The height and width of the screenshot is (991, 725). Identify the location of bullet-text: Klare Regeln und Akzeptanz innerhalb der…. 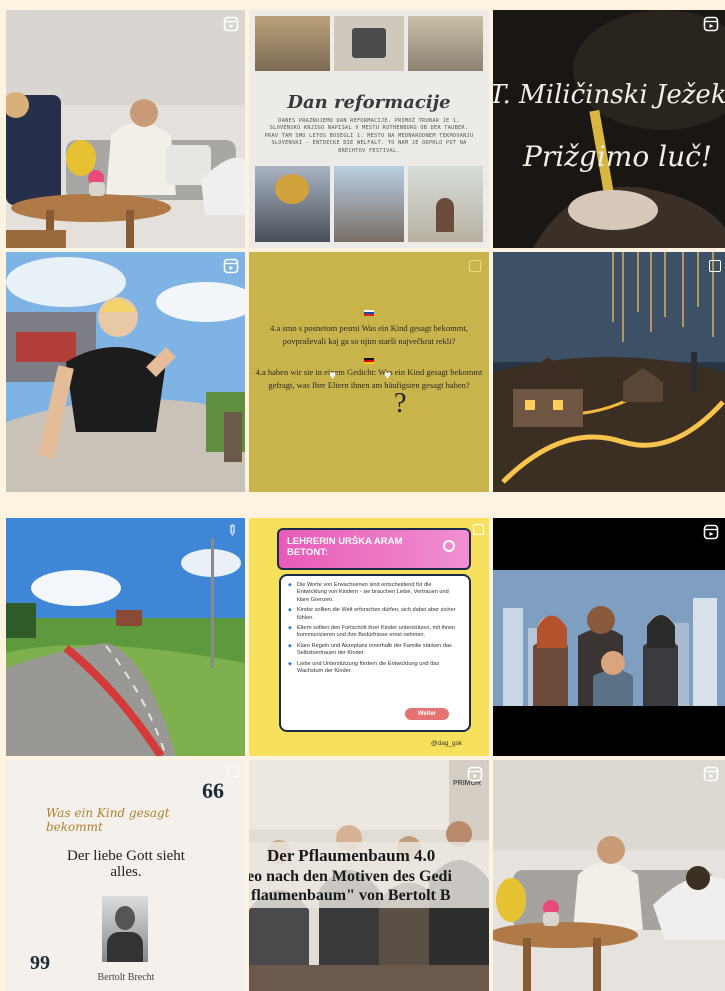
(374, 649).